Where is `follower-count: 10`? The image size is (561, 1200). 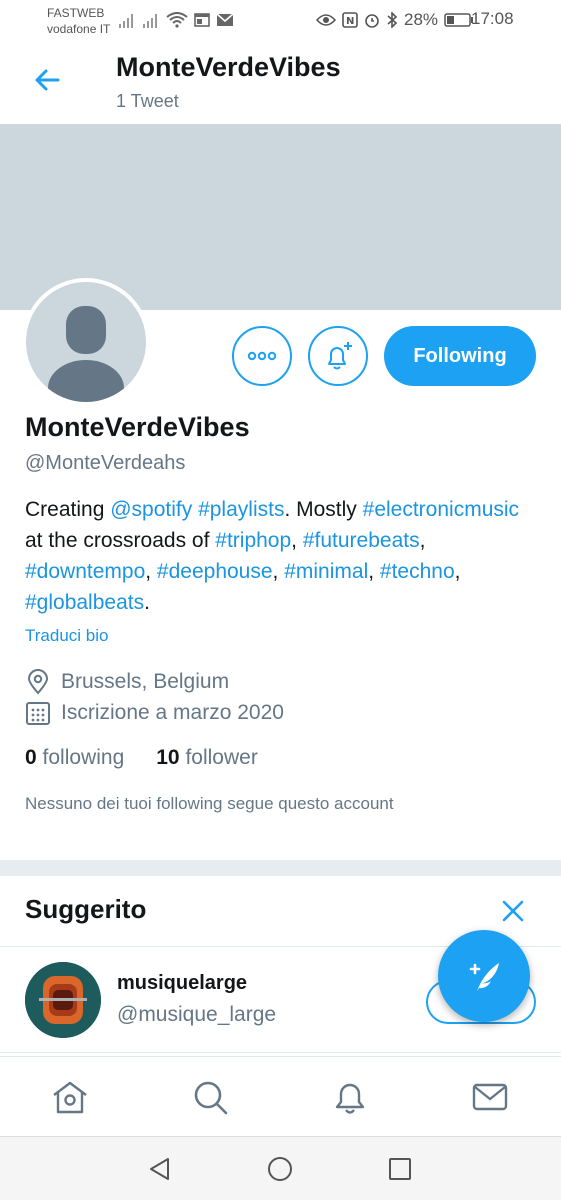 follower-count: 10 is located at coordinates (168, 757).